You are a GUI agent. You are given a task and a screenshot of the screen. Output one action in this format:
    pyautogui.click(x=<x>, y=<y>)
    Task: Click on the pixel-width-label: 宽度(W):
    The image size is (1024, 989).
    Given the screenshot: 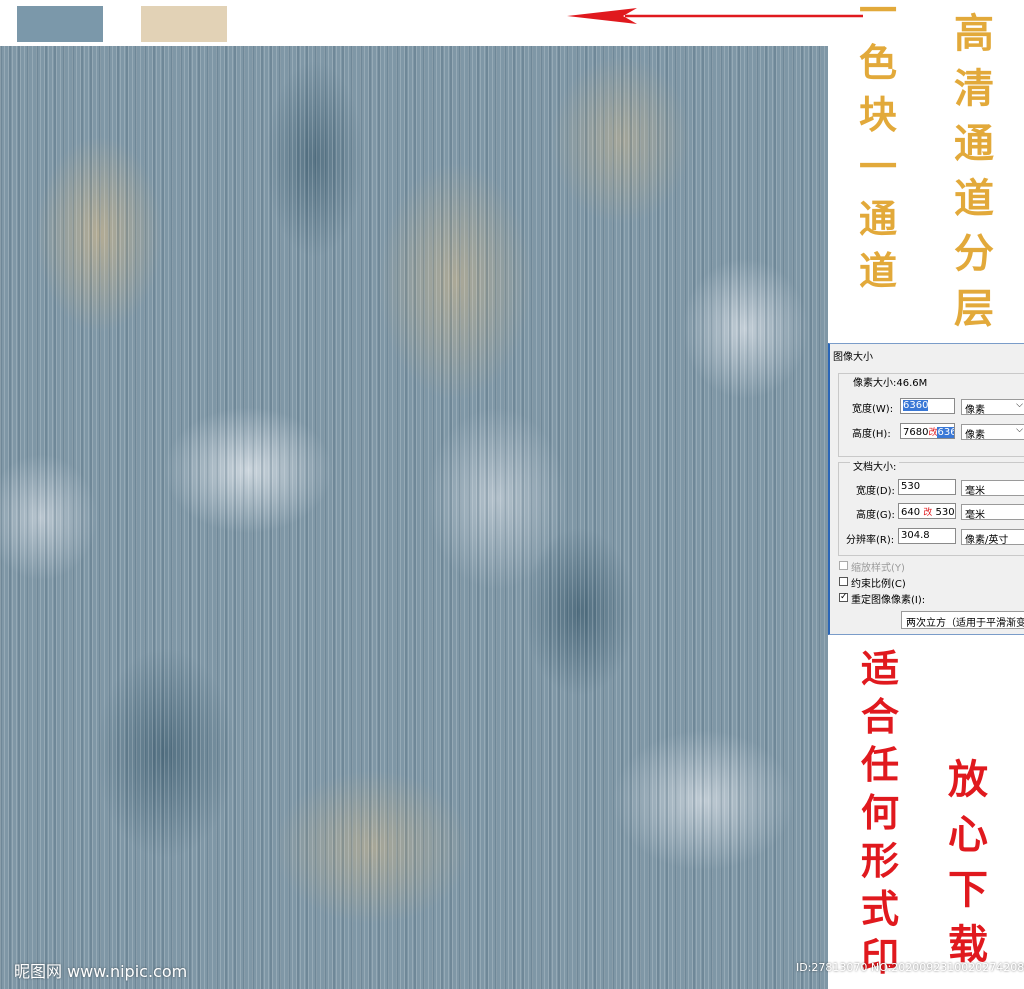 What is the action you would take?
    pyautogui.click(x=873, y=409)
    